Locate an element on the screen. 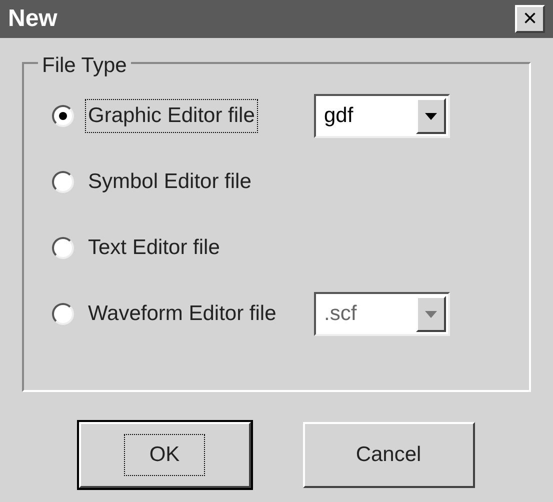  dropdown-value: gdf is located at coordinates (339, 116).